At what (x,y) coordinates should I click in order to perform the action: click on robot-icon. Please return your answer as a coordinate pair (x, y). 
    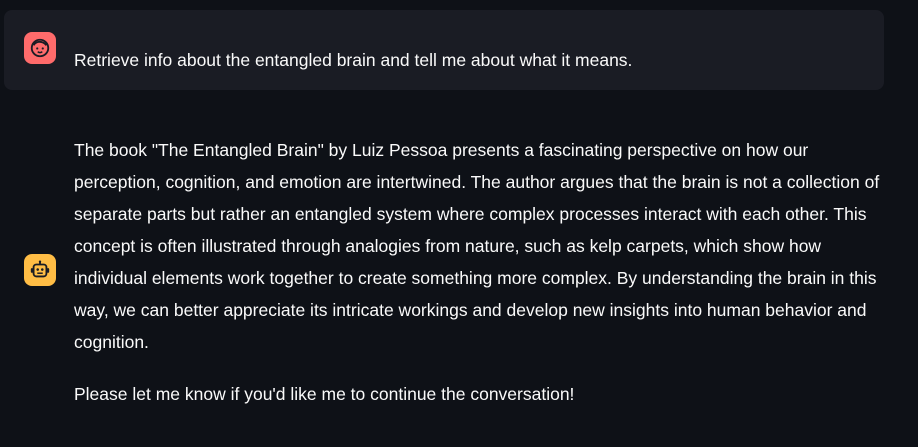
    Looking at the image, I should click on (40, 269).